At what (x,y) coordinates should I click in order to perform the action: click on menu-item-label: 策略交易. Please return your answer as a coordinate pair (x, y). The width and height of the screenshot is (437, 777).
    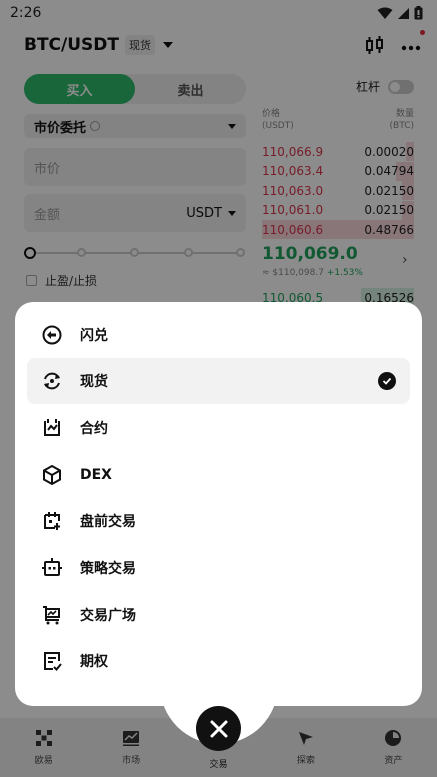
    Looking at the image, I should click on (108, 569).